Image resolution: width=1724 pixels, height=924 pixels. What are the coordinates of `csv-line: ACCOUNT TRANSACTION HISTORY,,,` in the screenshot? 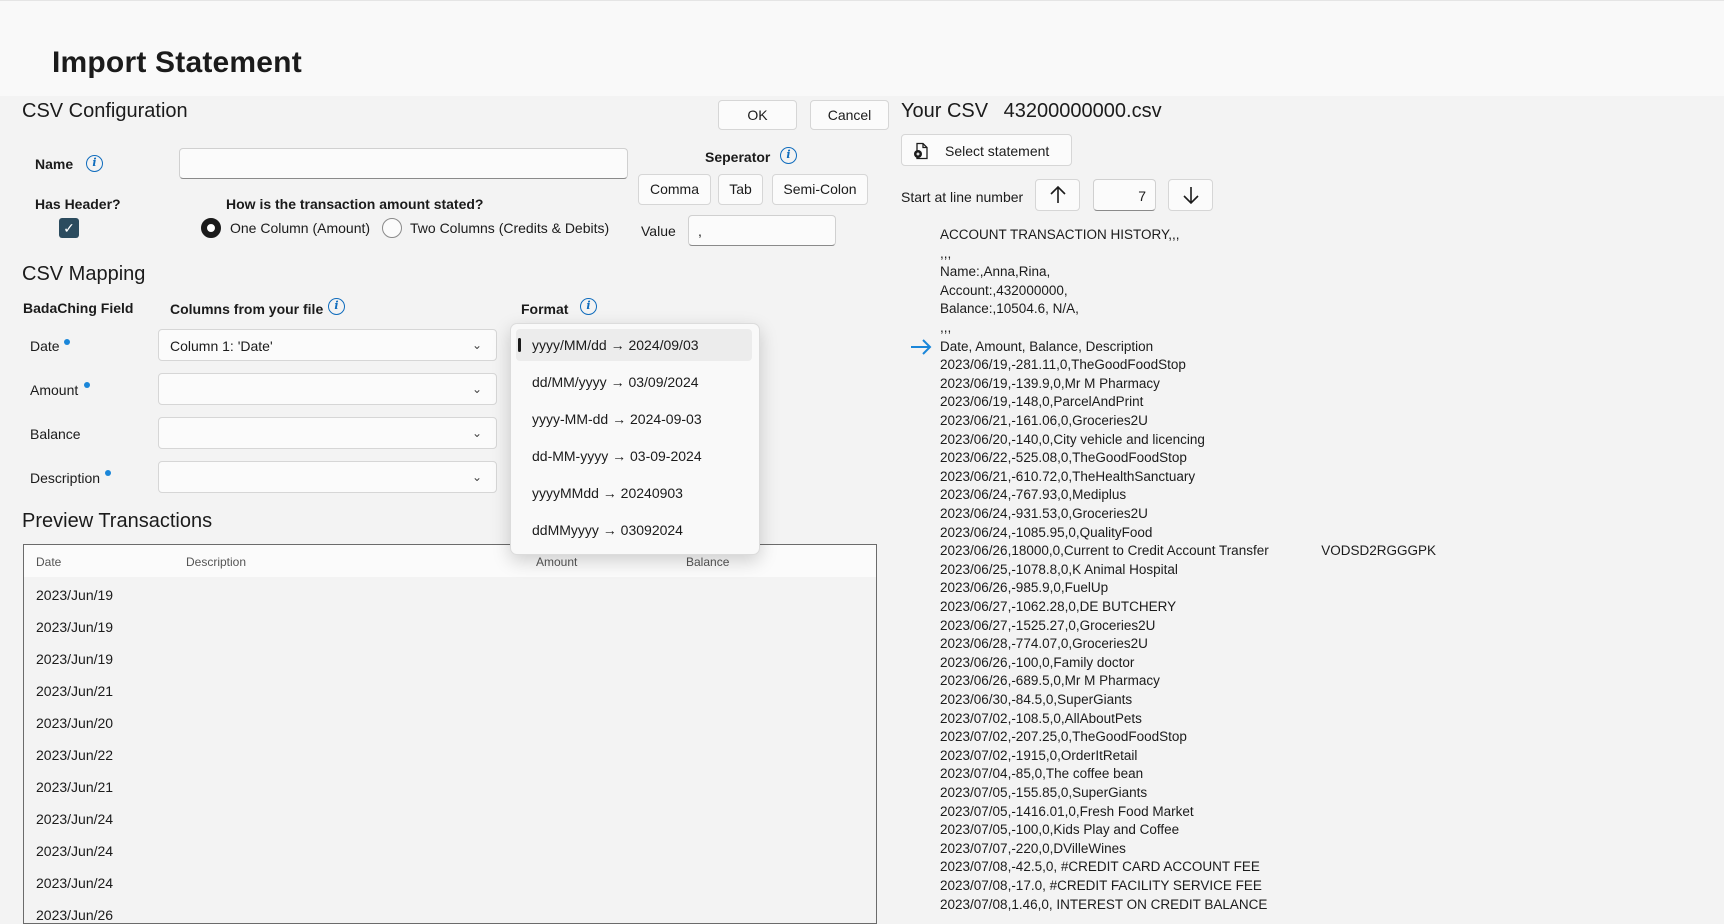 It's located at (1060, 234).